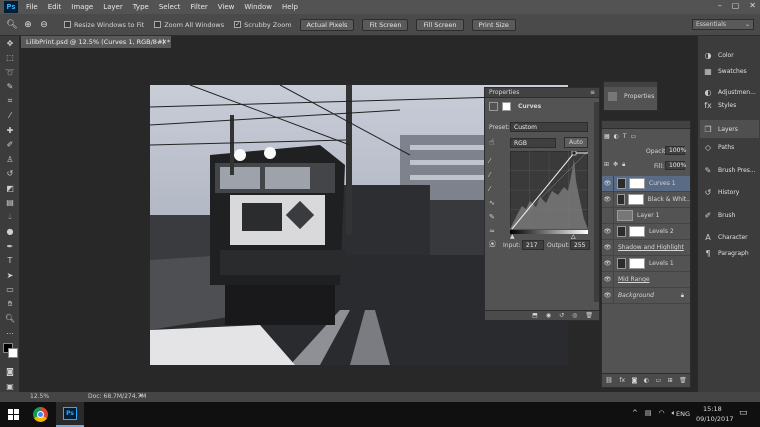 The height and width of the screenshot is (427, 760). Describe the element at coordinates (10, 217) in the screenshot. I see `blur-tool-icon: 💧︎` at that location.